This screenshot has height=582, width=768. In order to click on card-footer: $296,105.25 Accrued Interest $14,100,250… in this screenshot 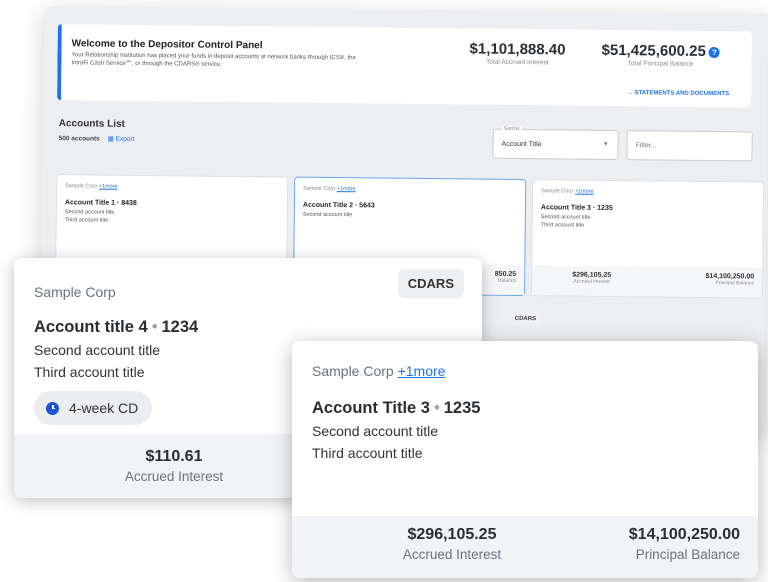, I will do `click(525, 547)`.